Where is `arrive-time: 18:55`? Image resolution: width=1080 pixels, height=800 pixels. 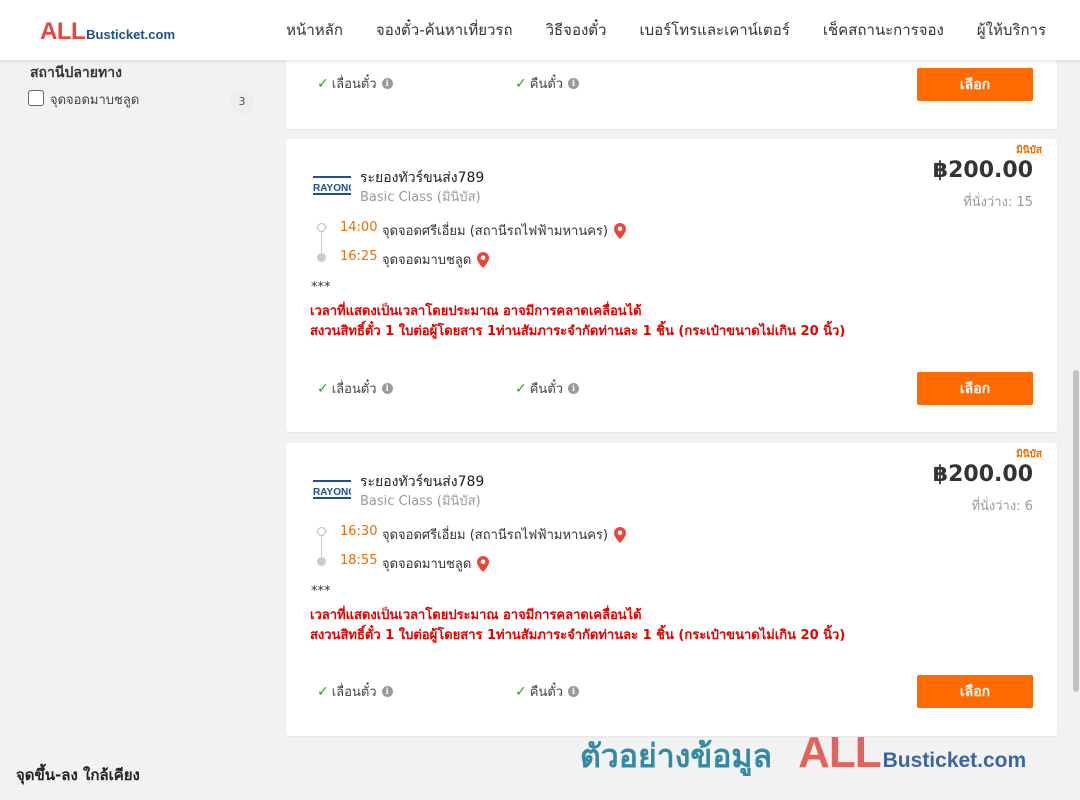
arrive-time: 18:55 is located at coordinates (359, 560).